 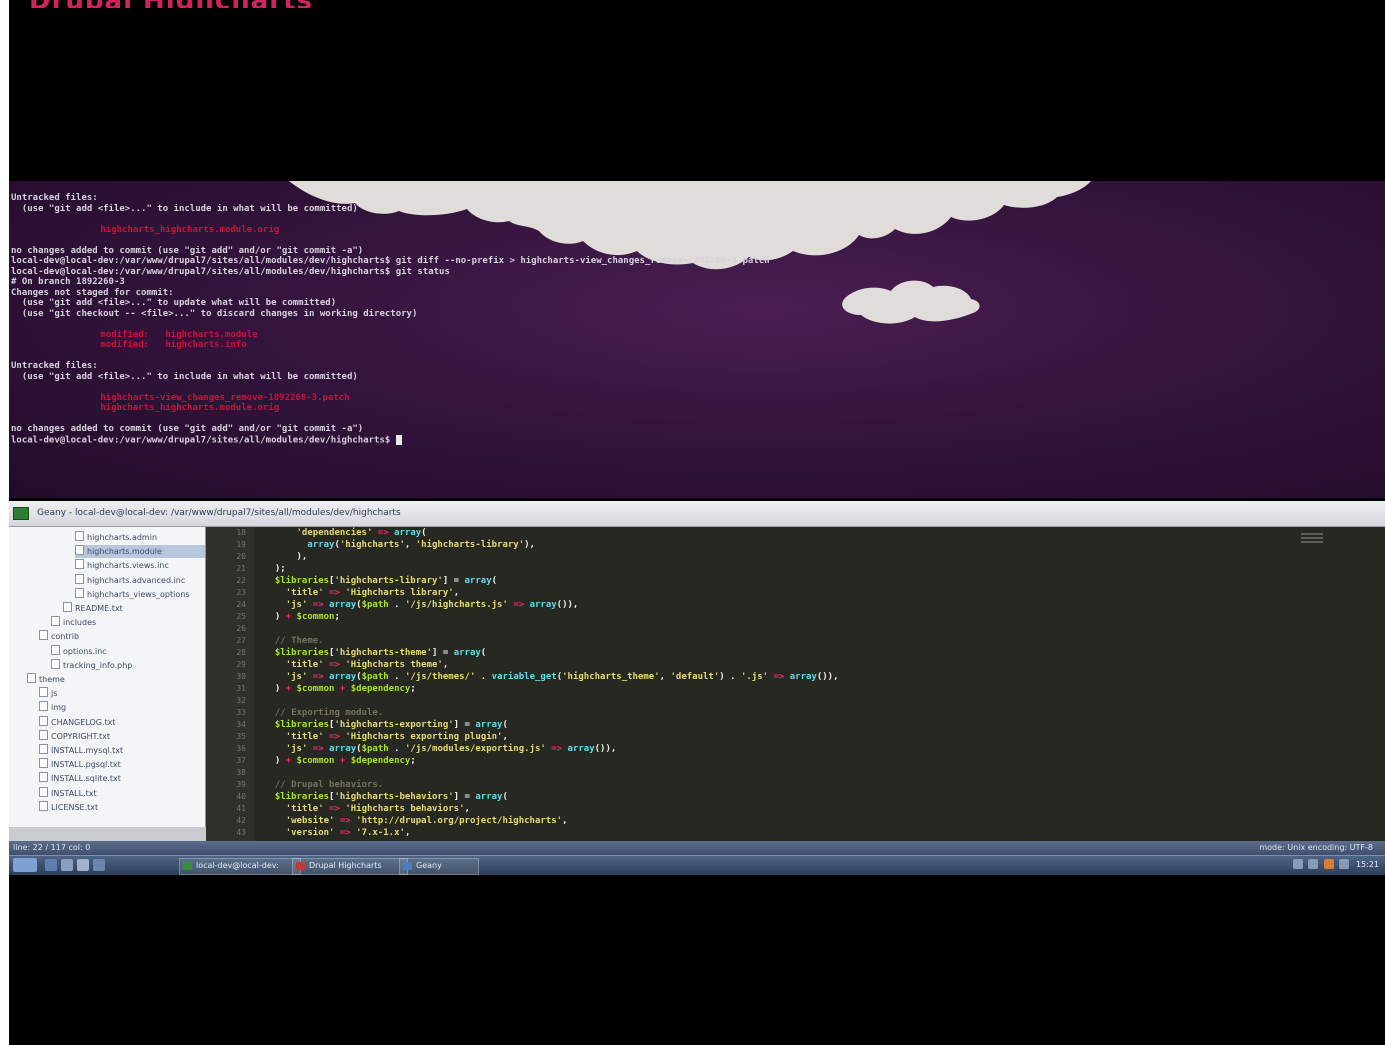 I want to click on battery-icon, so click(x=1344, y=864).